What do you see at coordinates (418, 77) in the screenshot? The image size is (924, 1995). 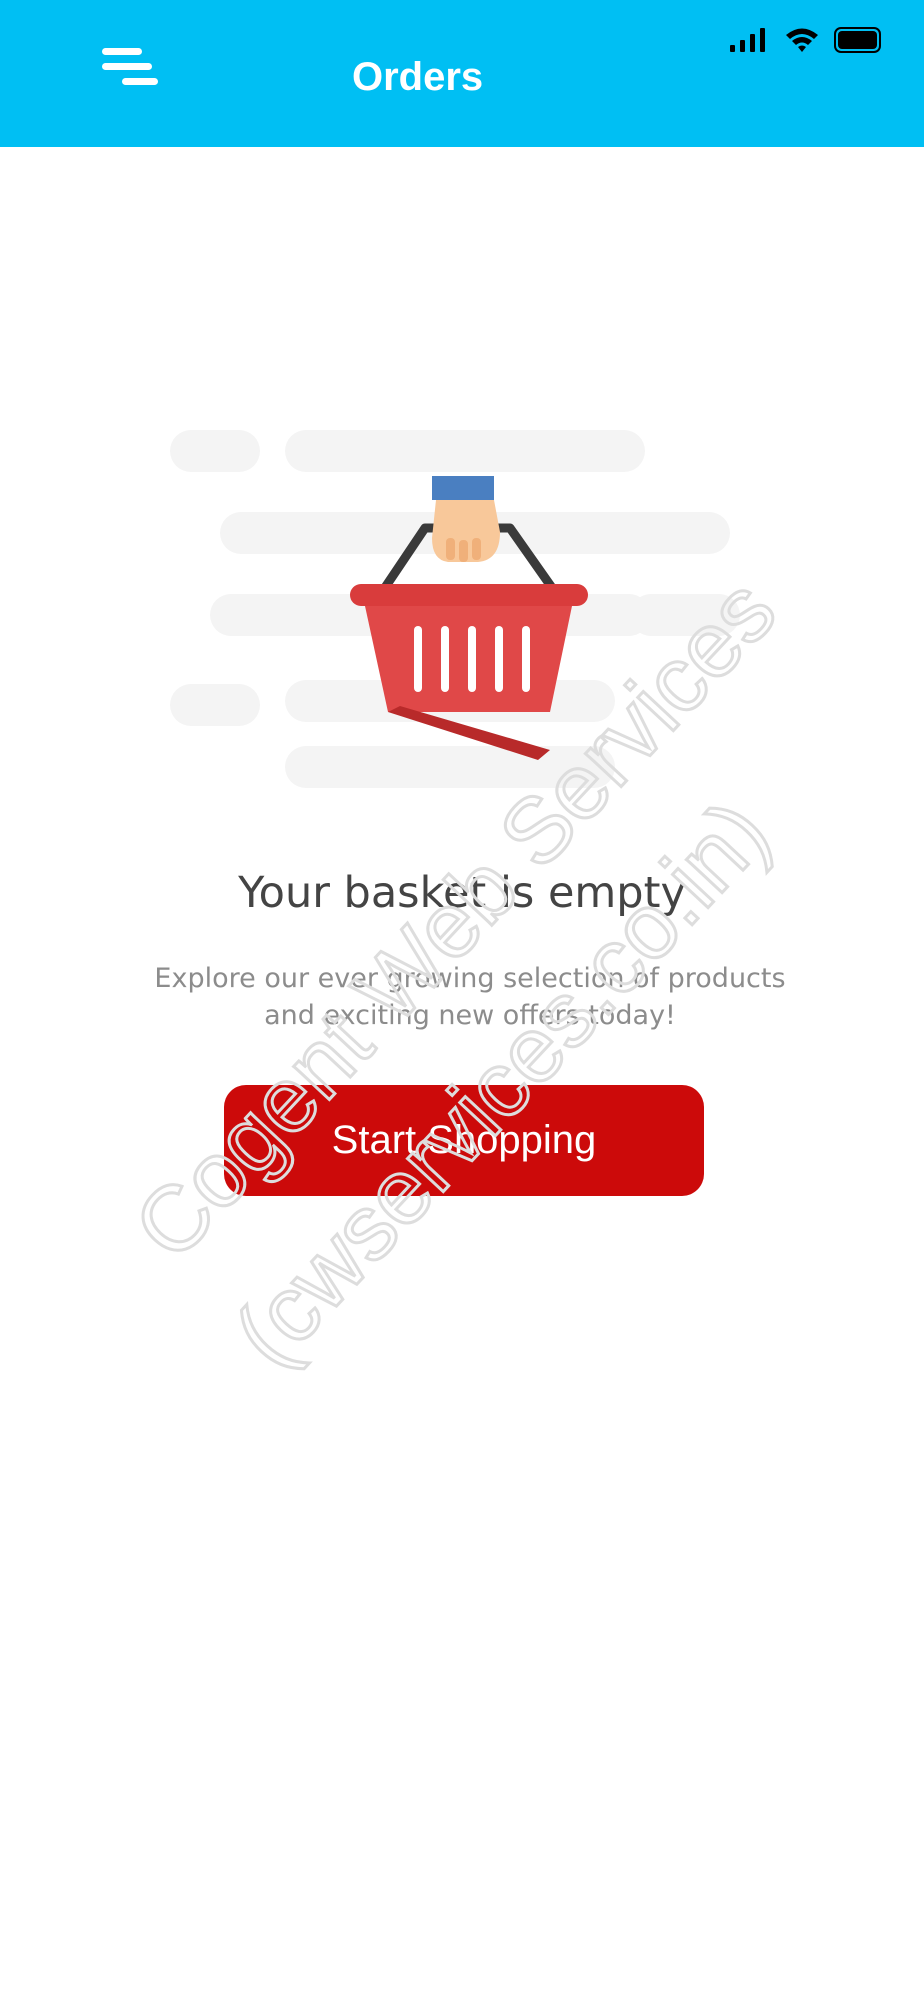 I see `page-title: Orders` at bounding box center [418, 77].